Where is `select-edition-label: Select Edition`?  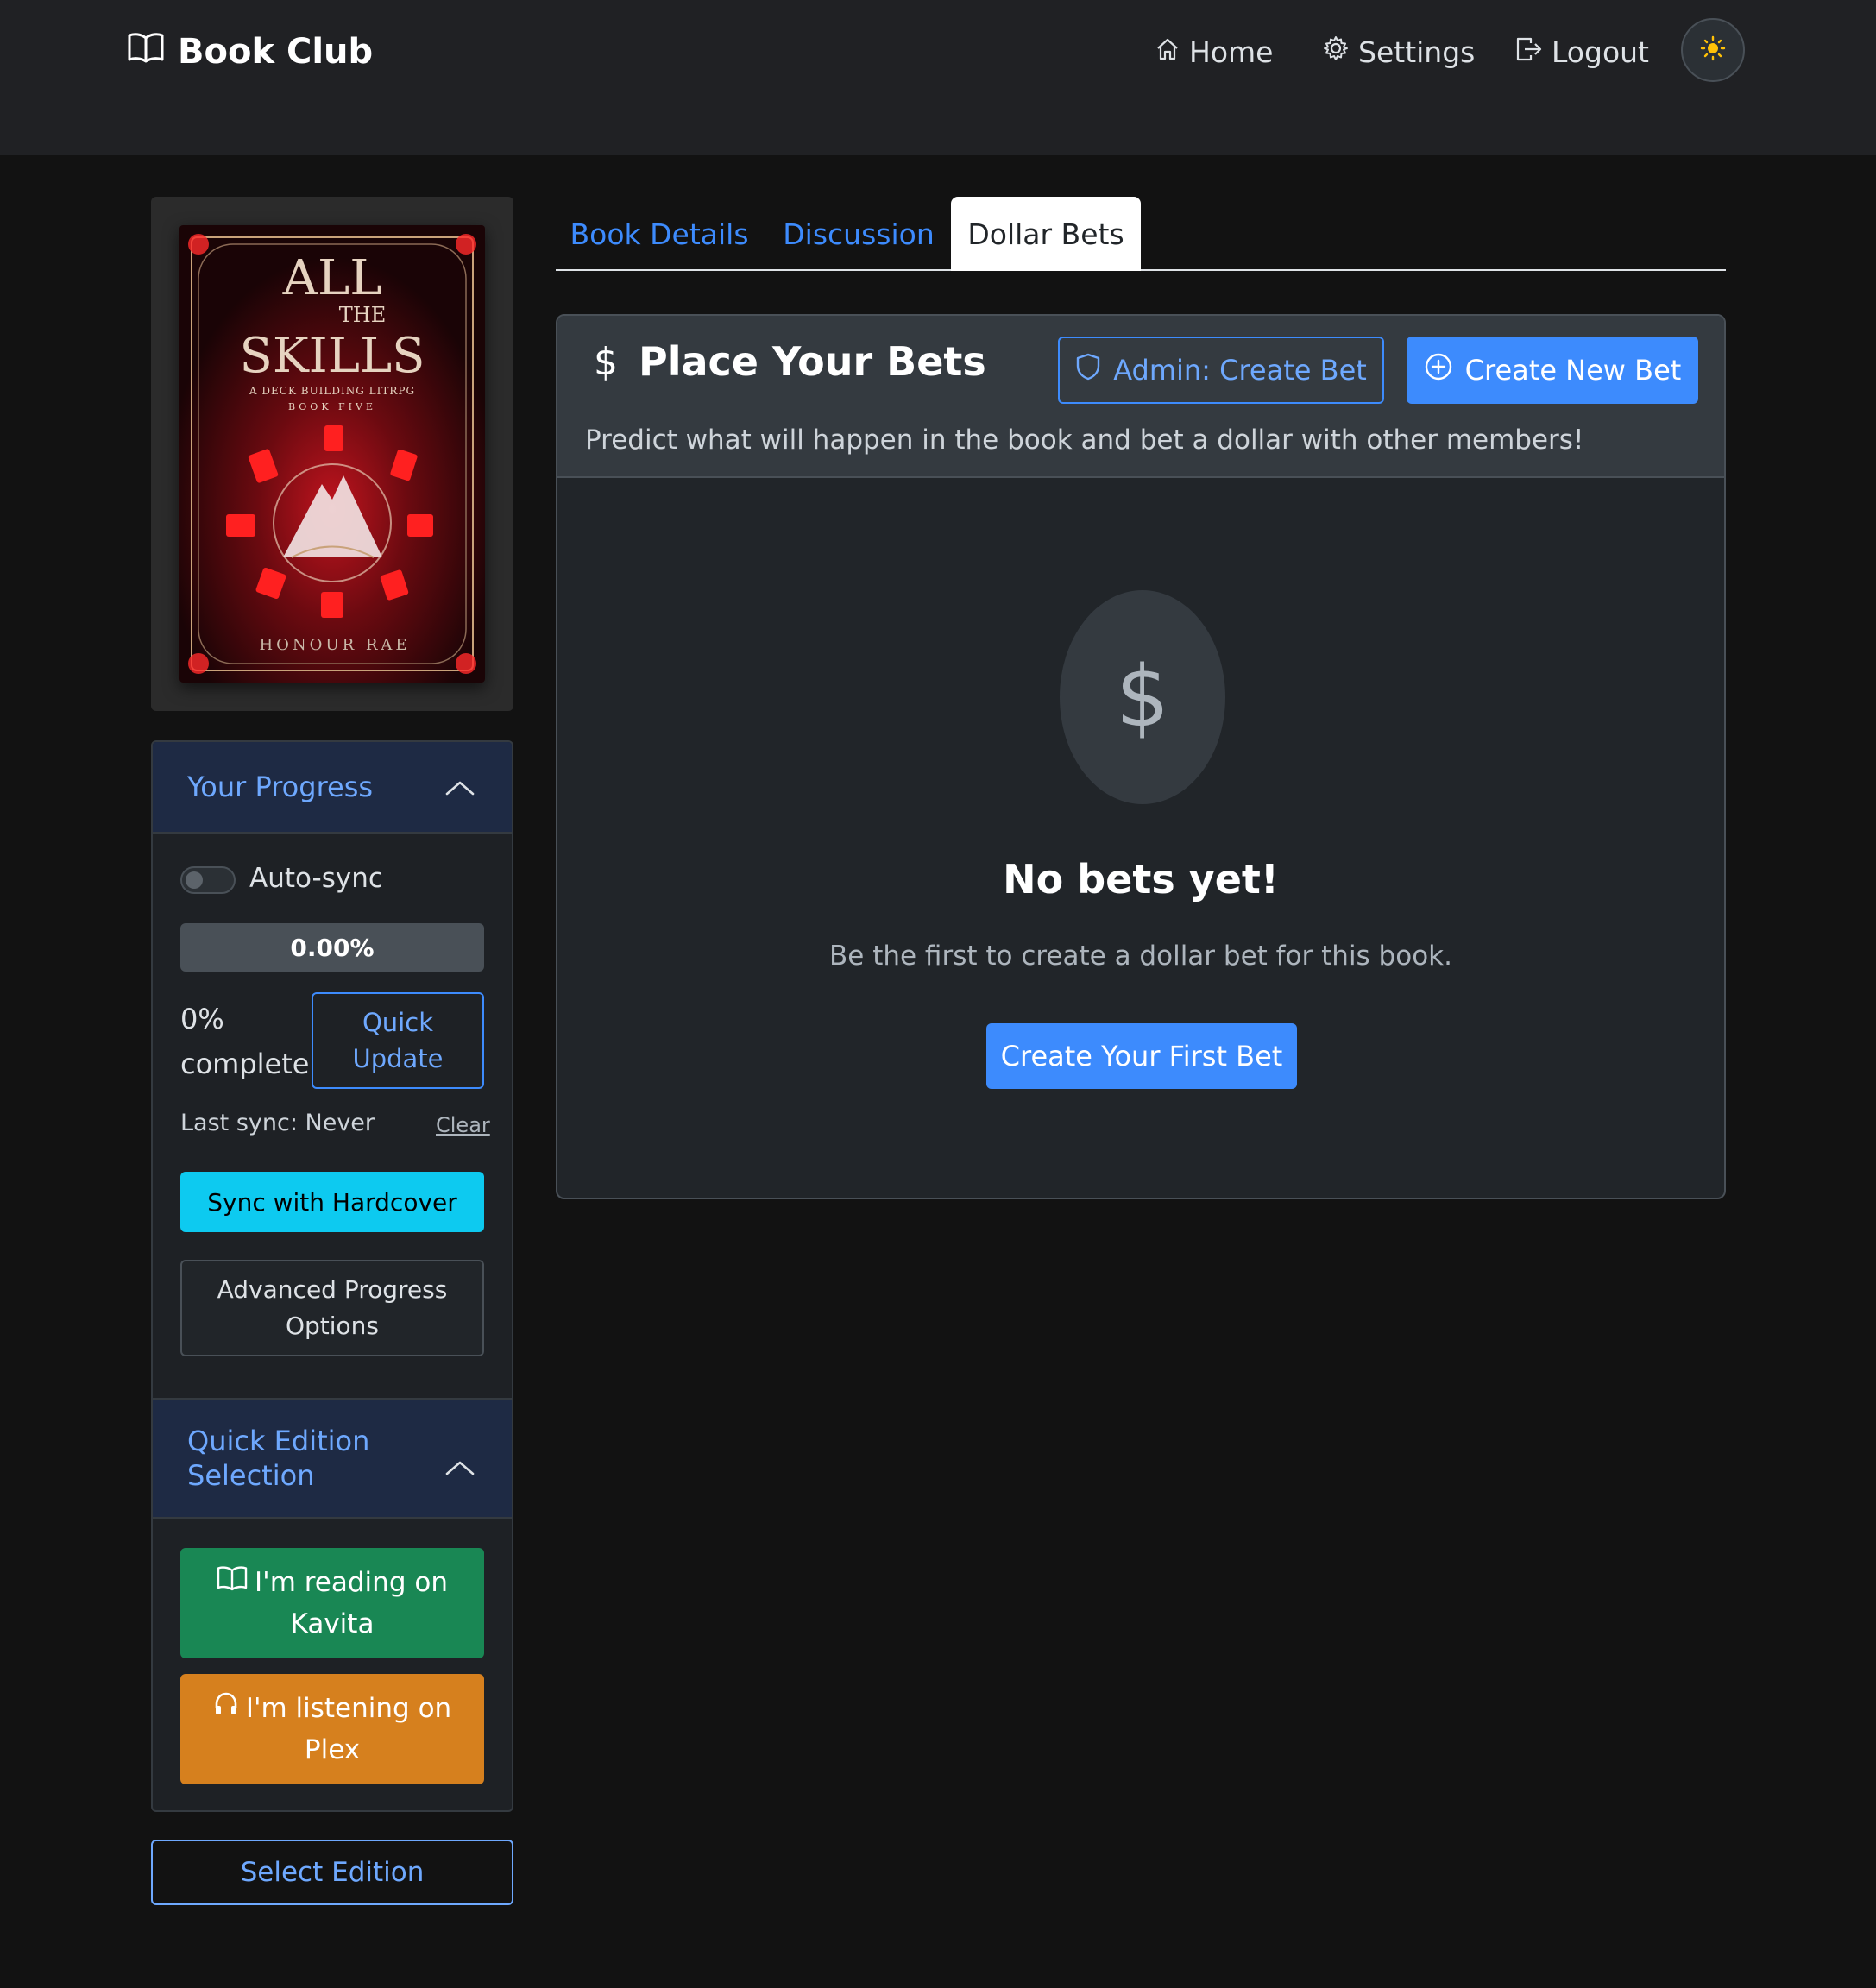
select-edition-label: Select Edition is located at coordinates (332, 1872).